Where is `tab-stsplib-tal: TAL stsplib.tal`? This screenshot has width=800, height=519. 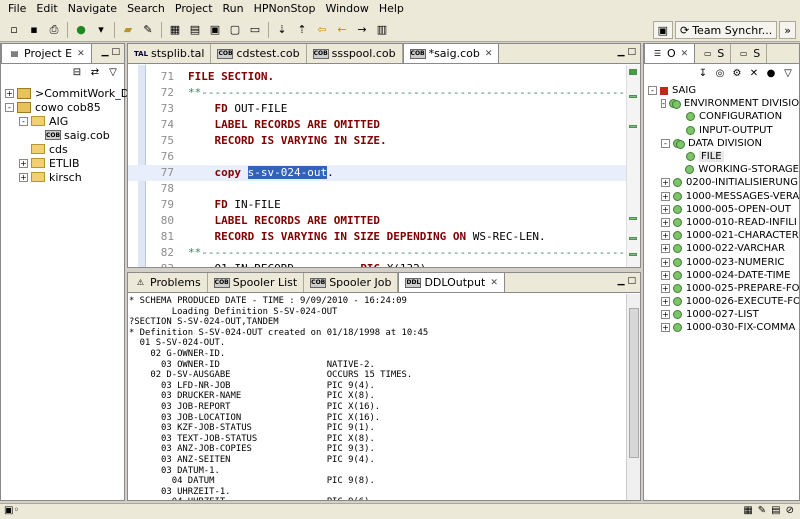 tab-stsplib-tal: TAL stsplib.tal is located at coordinates (170, 53).